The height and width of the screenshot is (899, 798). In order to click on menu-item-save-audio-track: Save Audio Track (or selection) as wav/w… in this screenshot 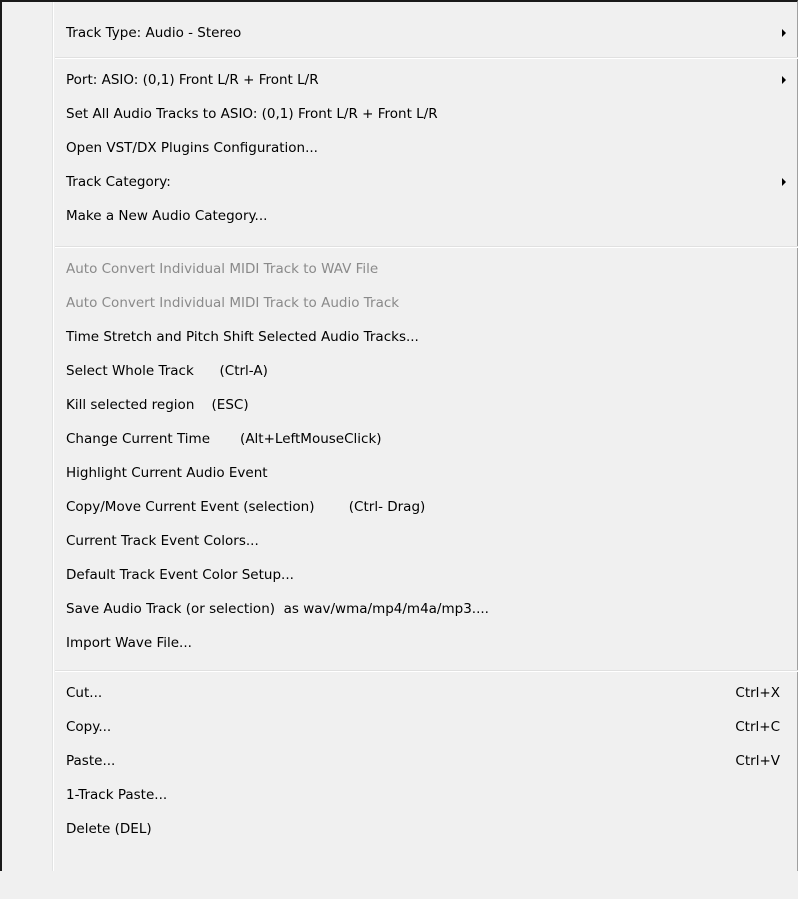, I will do `click(421, 609)`.